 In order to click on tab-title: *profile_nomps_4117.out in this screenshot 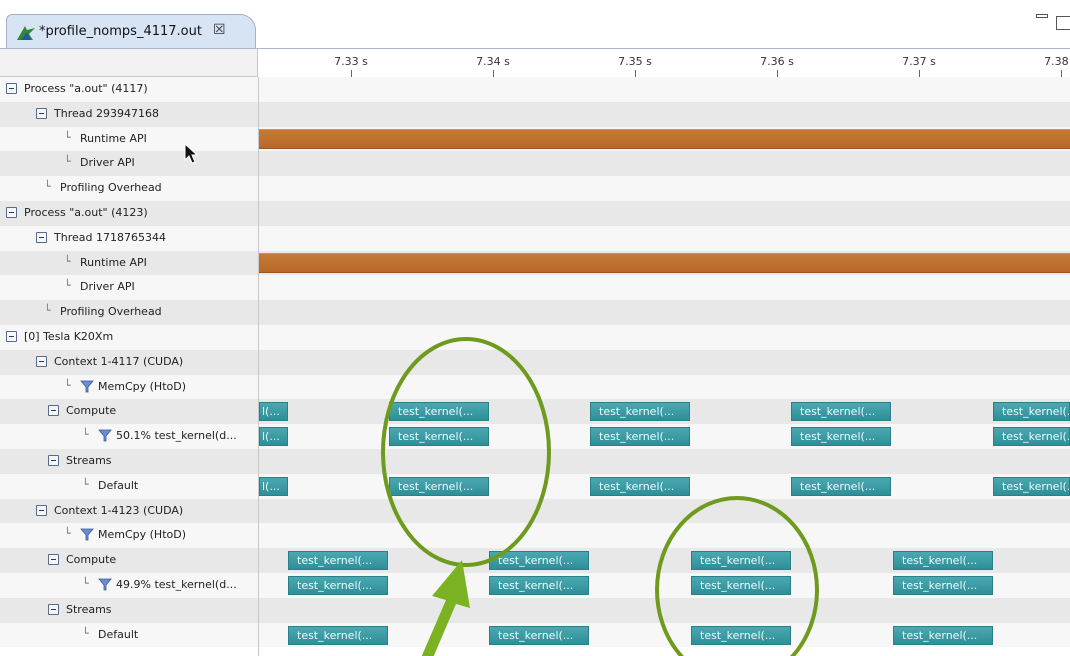, I will do `click(120, 31)`.